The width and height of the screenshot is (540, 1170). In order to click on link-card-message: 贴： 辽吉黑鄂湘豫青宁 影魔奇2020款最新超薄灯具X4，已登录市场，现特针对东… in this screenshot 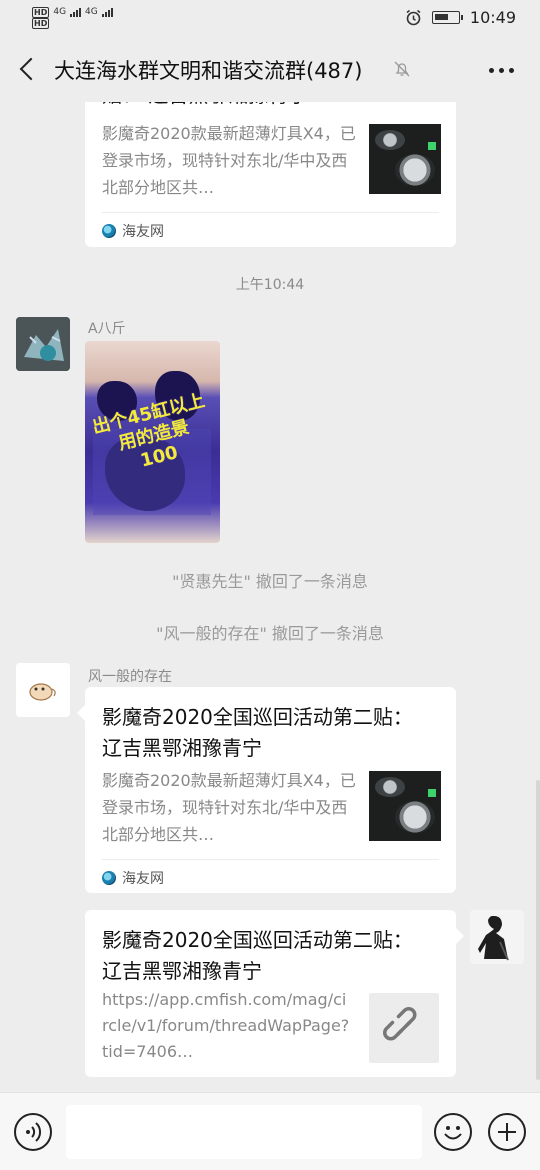, I will do `click(270, 174)`.